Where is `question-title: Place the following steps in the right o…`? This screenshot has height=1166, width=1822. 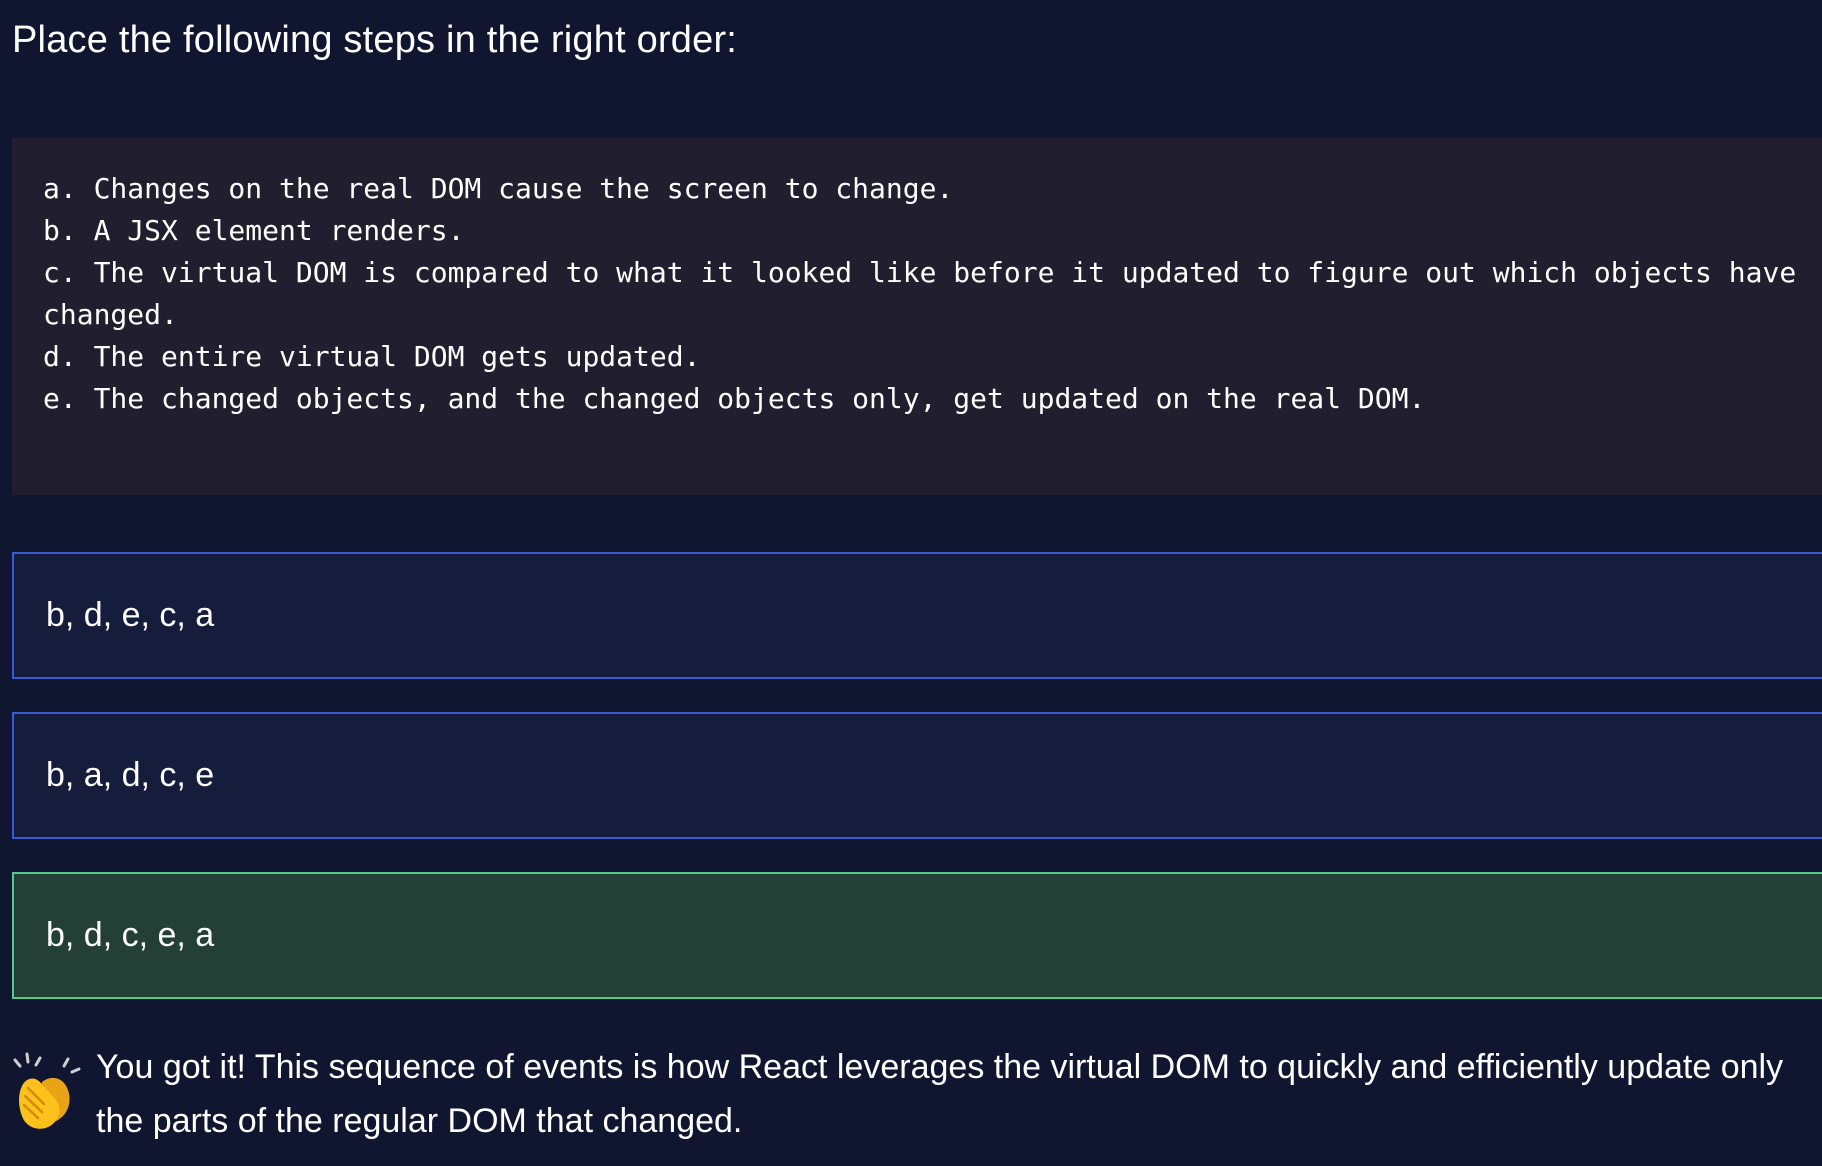
question-title: Place the following steps in the right o… is located at coordinates (375, 40).